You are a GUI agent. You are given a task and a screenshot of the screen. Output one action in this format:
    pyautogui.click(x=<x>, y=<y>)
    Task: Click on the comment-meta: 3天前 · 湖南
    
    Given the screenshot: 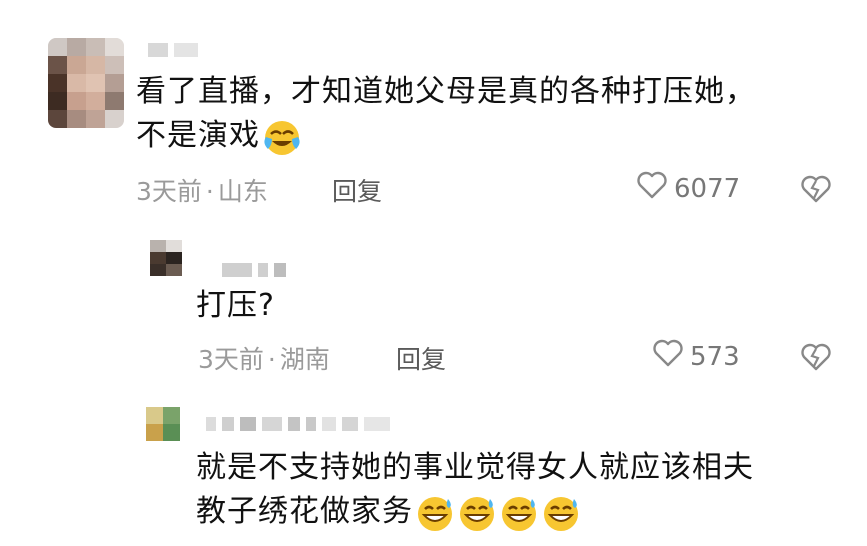 What is the action you would take?
    pyautogui.click(x=264, y=359)
    